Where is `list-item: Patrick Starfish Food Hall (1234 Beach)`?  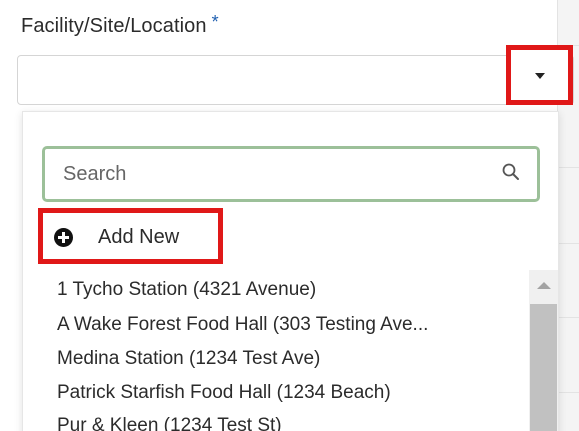
list-item: Patrick Starfish Food Hall (1234 Beach) is located at coordinates (224, 393).